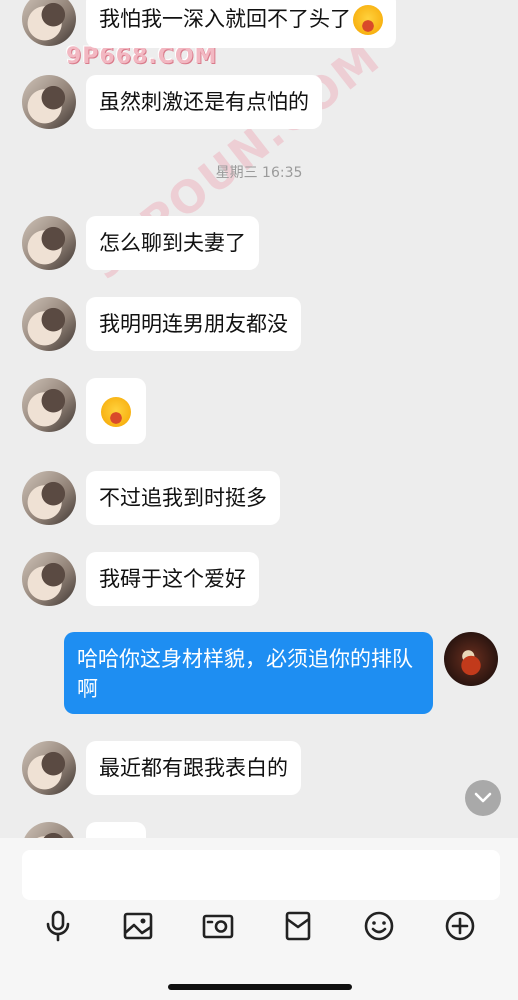 The image size is (518, 1000). I want to click on voice-button, so click(58, 926).